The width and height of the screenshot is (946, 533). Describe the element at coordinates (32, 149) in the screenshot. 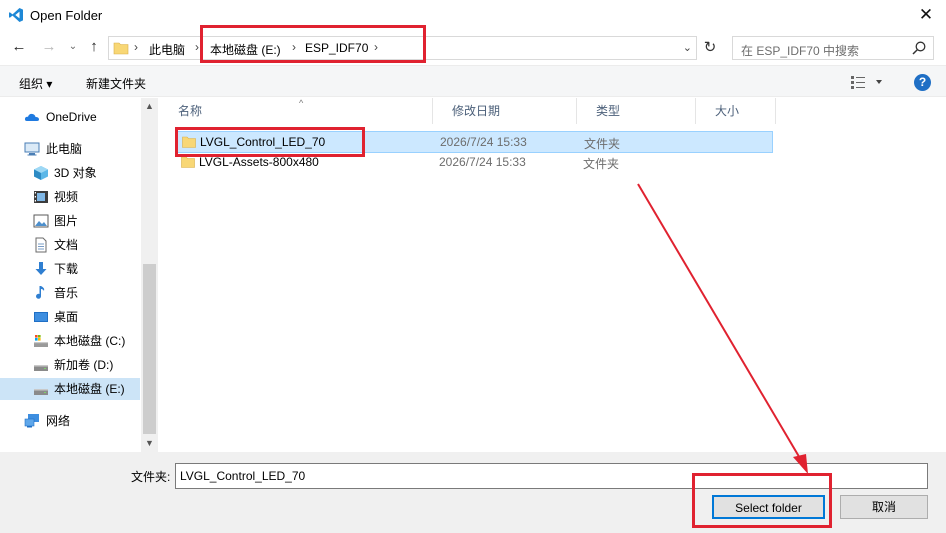

I see `computer-icon` at that location.